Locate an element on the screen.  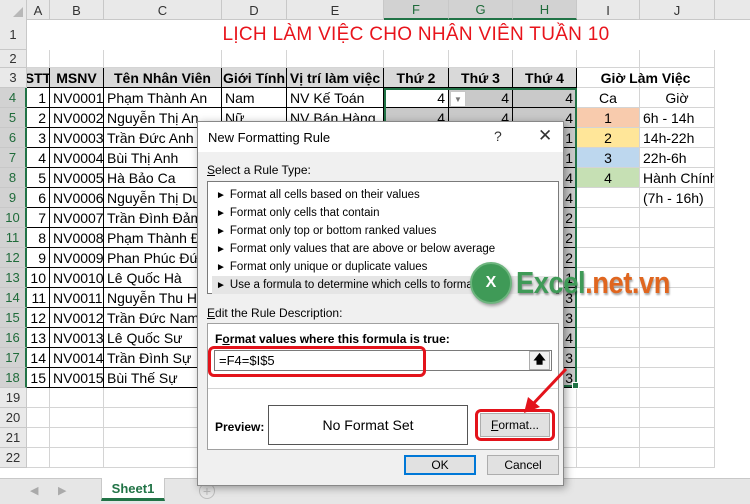
column-header-g: G is located at coordinates (481, 10).